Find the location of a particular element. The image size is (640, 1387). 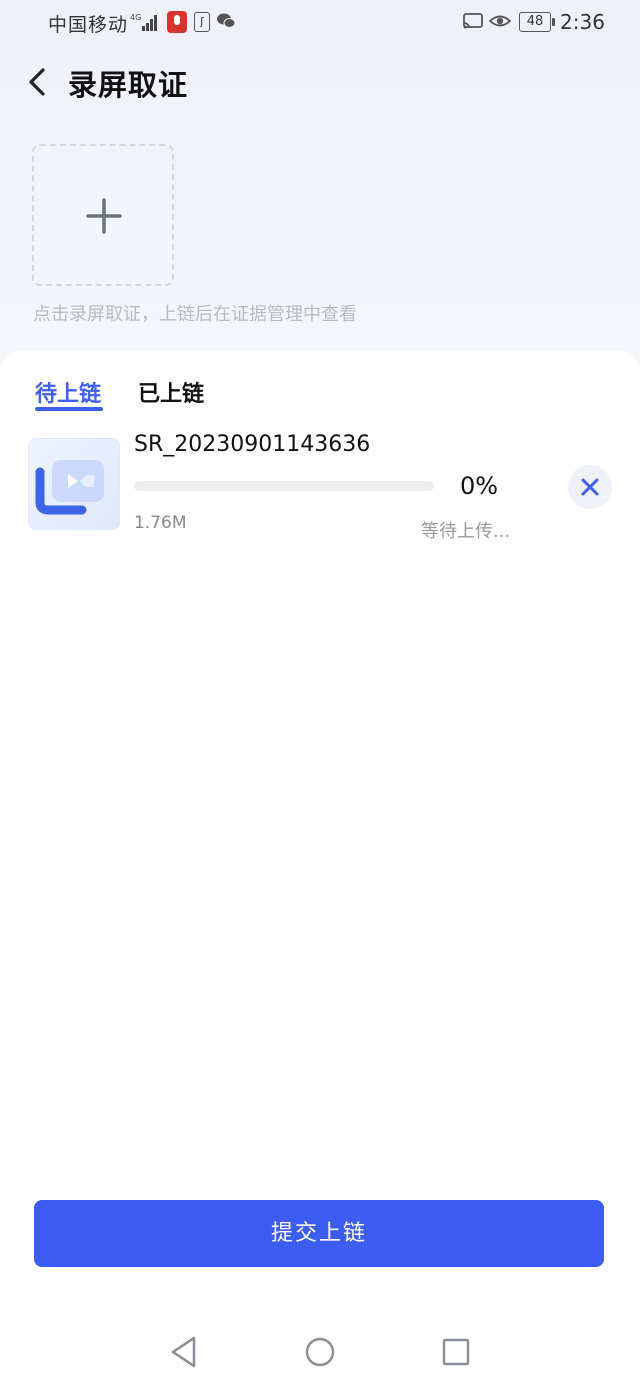

cancel-upload-button is located at coordinates (590, 487).